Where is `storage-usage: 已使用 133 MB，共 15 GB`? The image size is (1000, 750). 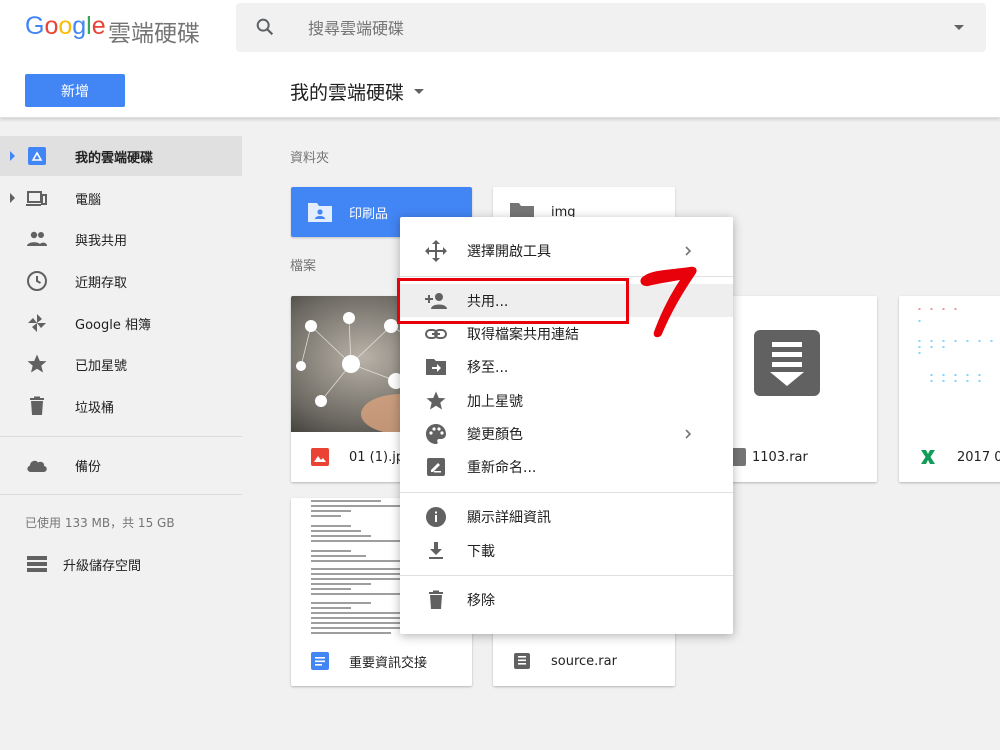
storage-usage: 已使用 133 MB，共 15 GB is located at coordinates (100, 523).